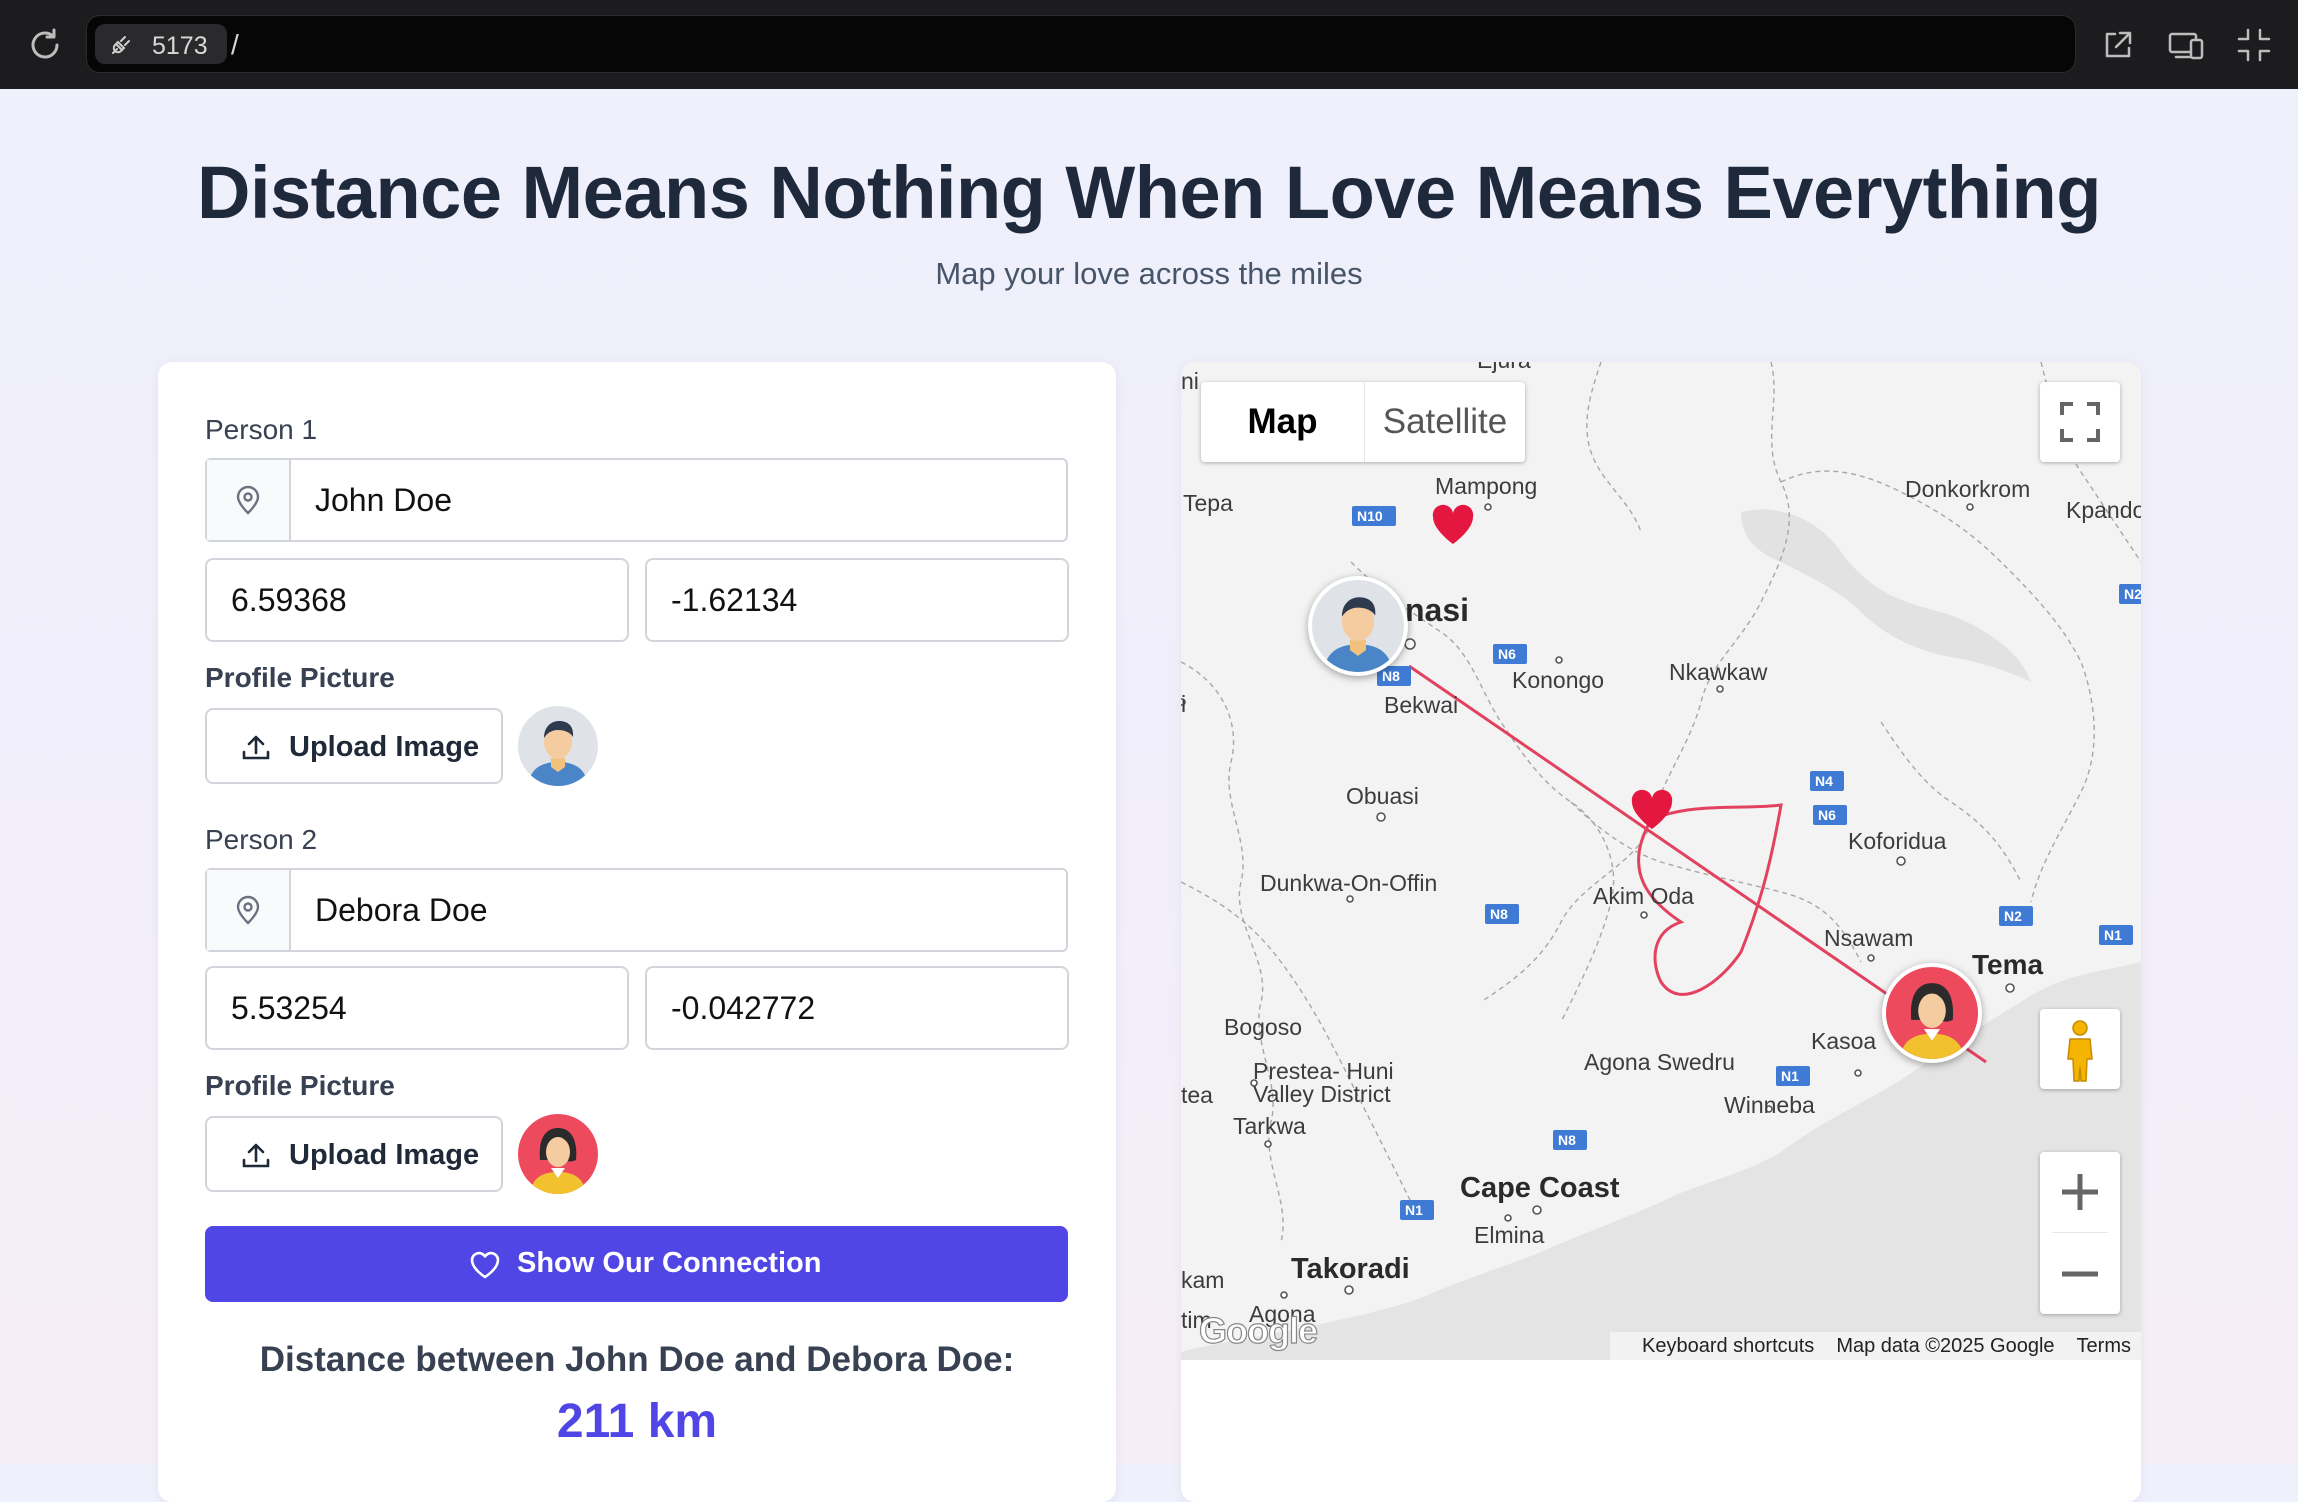 The image size is (2298, 1502). I want to click on person2-upload-button: Upload Image, so click(354, 1154).